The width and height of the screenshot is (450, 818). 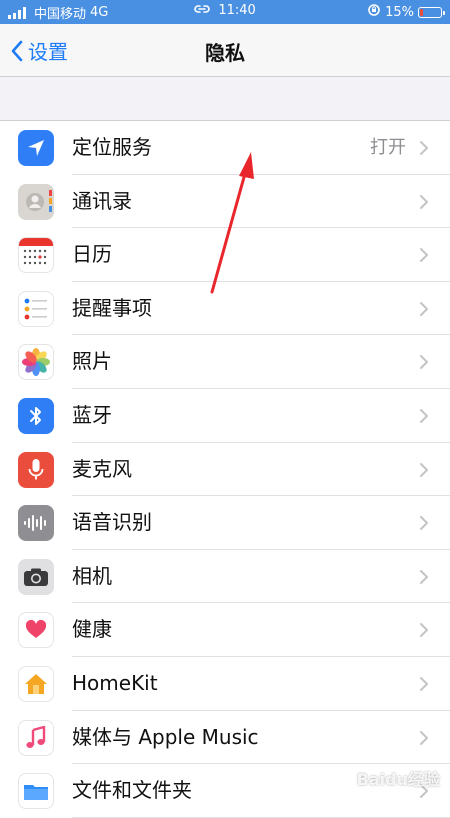 What do you see at coordinates (225, 53) in the screenshot?
I see `page-title: 隐私` at bounding box center [225, 53].